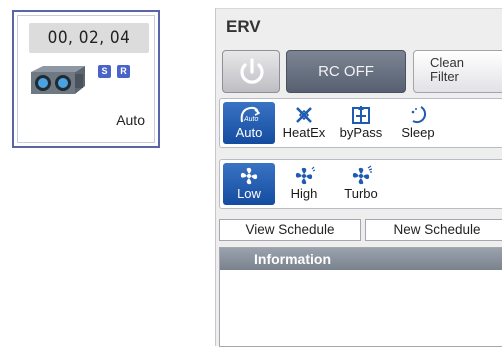 The image size is (502, 348). I want to click on auto-mode-icon: Auto, so click(250, 114).